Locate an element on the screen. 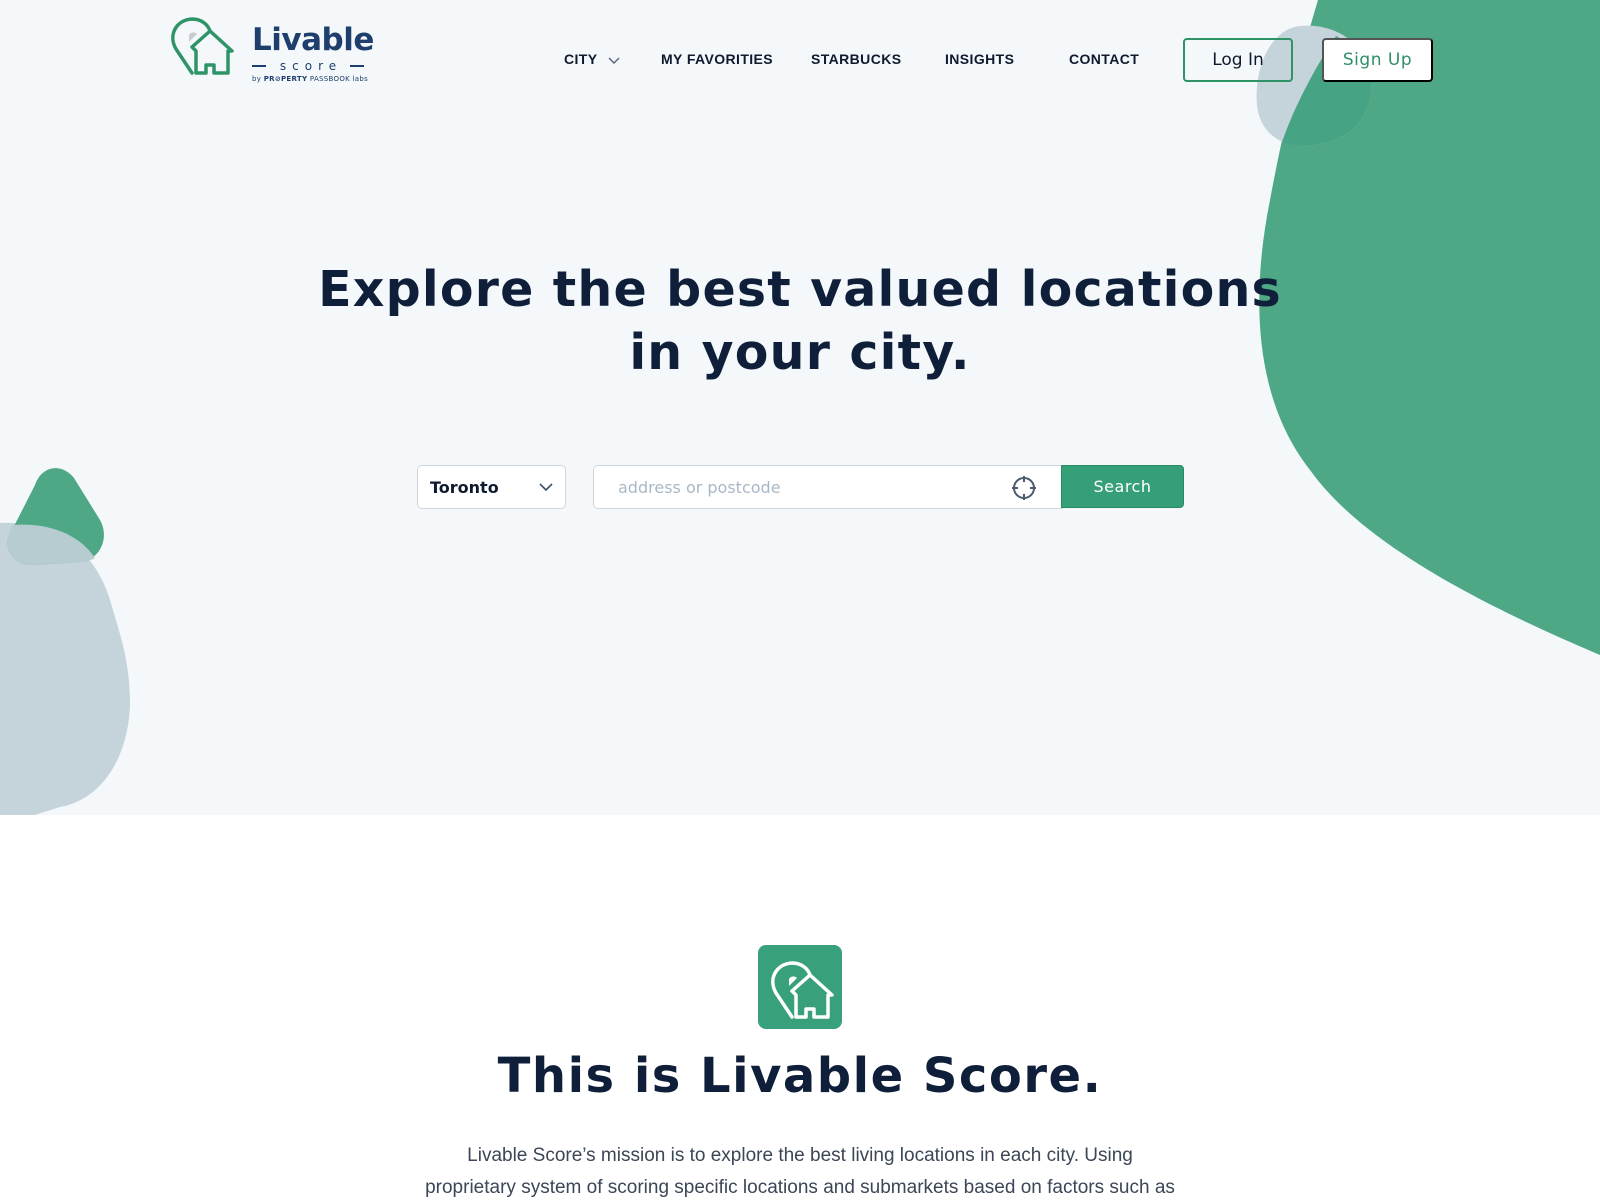 This screenshot has width=1600, height=1200. gray-blob-left is located at coordinates (65, 668).